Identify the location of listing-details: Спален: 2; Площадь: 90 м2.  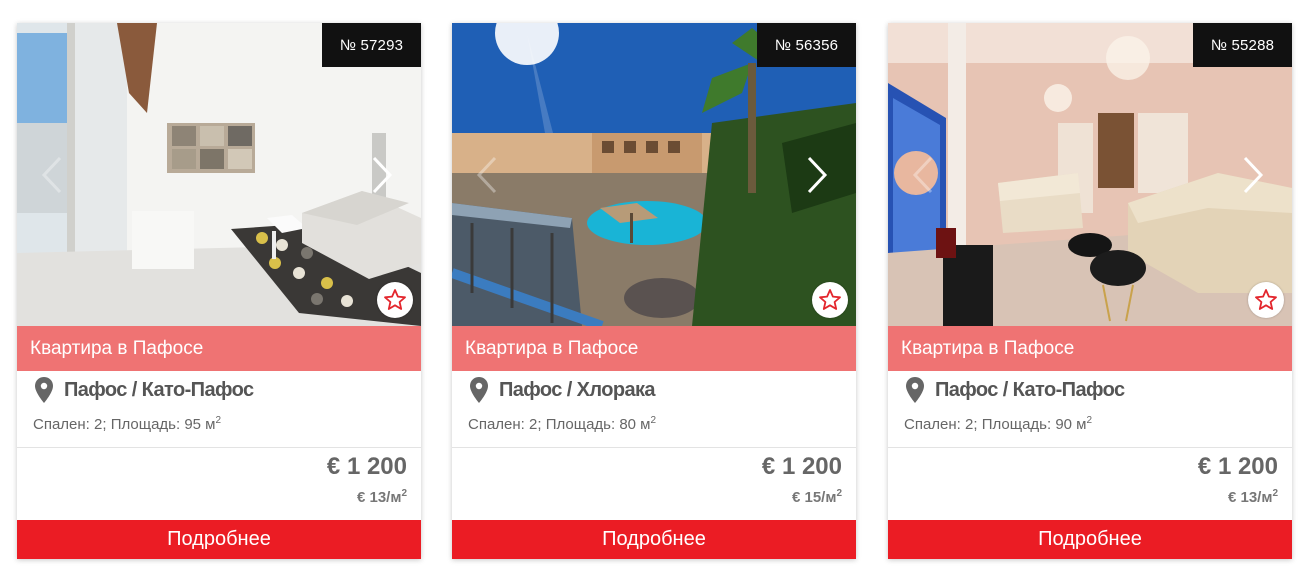
(998, 424).